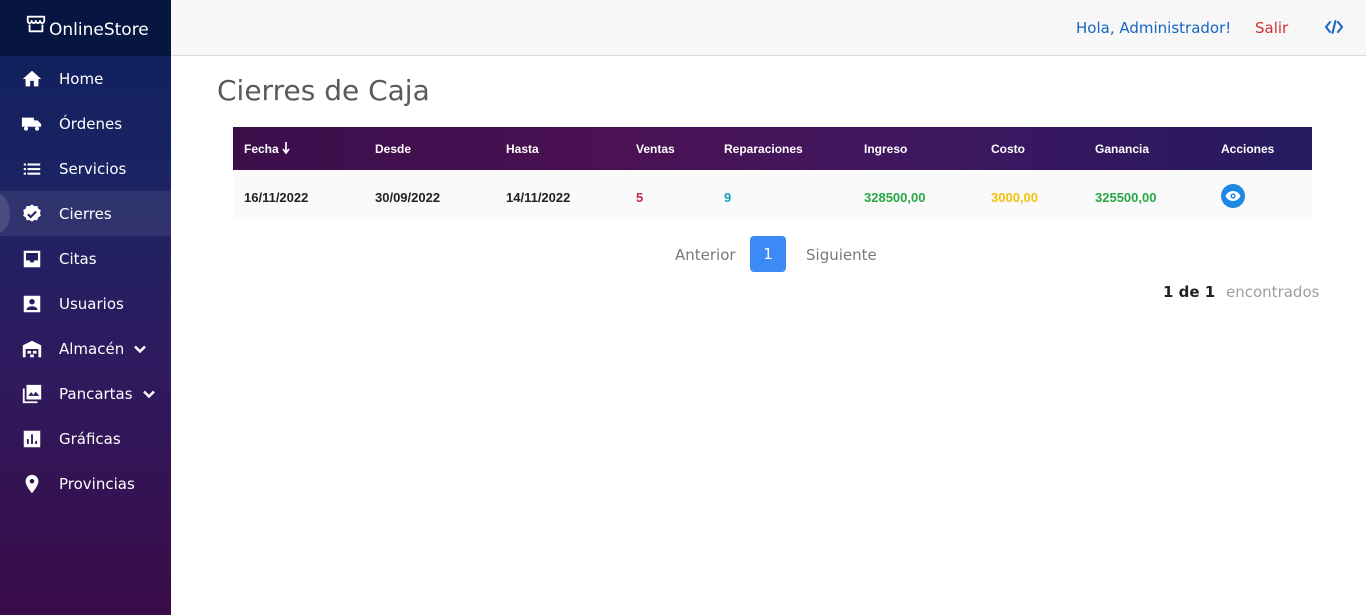 The height and width of the screenshot is (615, 1366). I want to click on column-header-costo: Costo, so click(1002, 149).